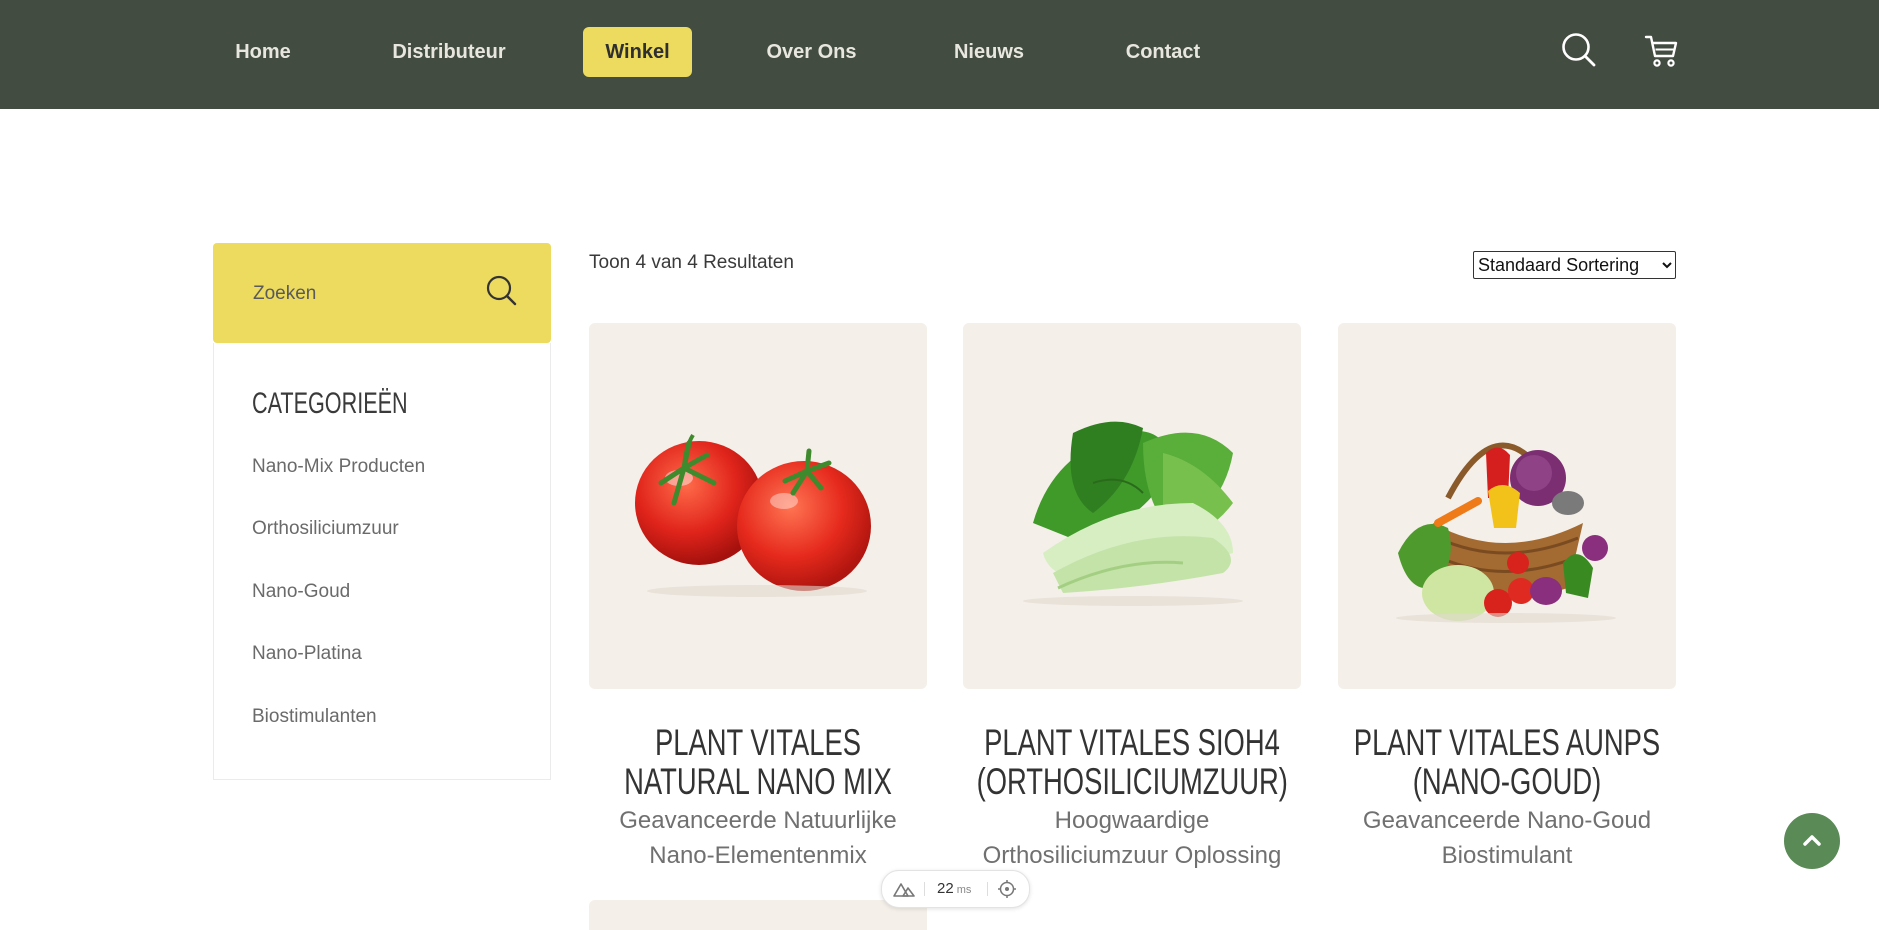 The height and width of the screenshot is (930, 1879). I want to click on categories-title: Categorieën, so click(330, 403).